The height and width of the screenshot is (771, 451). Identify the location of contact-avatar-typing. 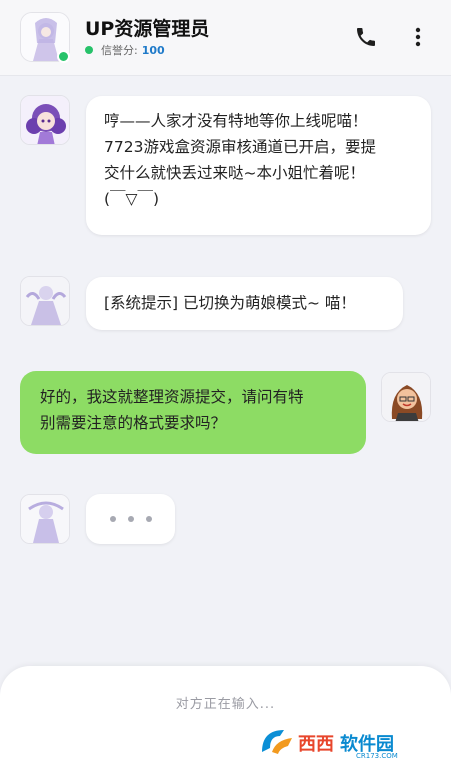
(45, 519).